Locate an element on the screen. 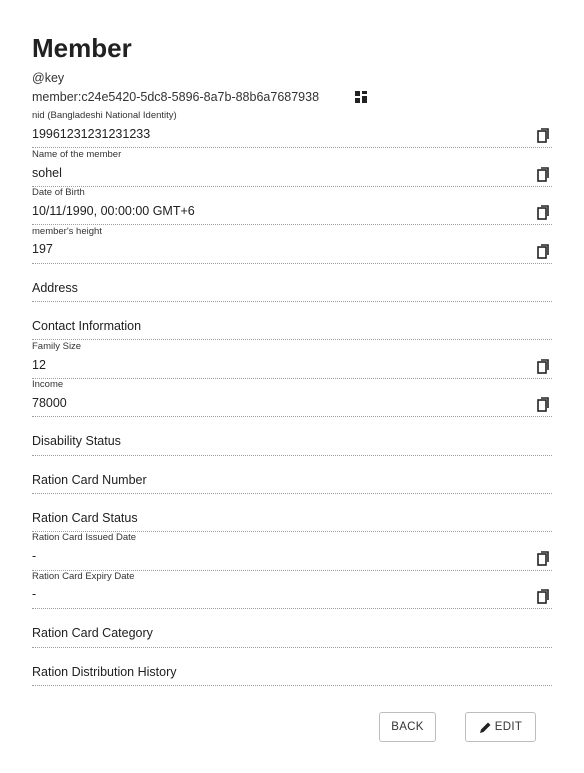 Image resolution: width=584 pixels, height=773 pixels. page-title: Member is located at coordinates (82, 48).